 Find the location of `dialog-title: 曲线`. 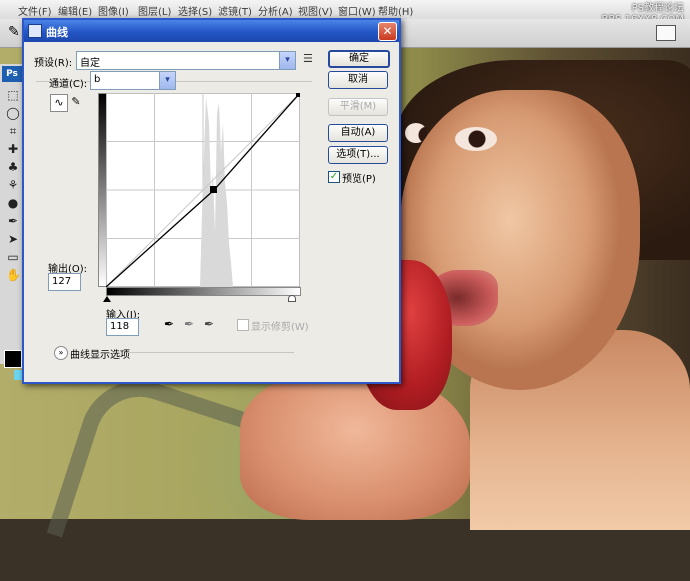

dialog-title: 曲线 is located at coordinates (57, 32).